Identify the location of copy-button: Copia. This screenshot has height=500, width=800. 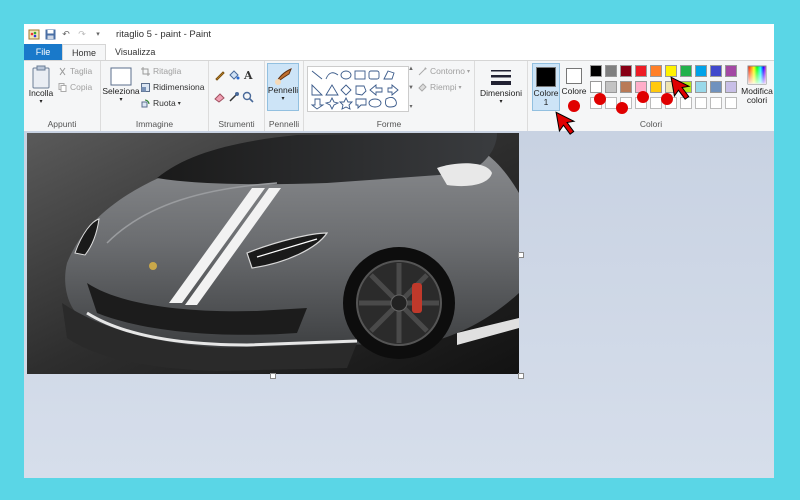
(75, 87).